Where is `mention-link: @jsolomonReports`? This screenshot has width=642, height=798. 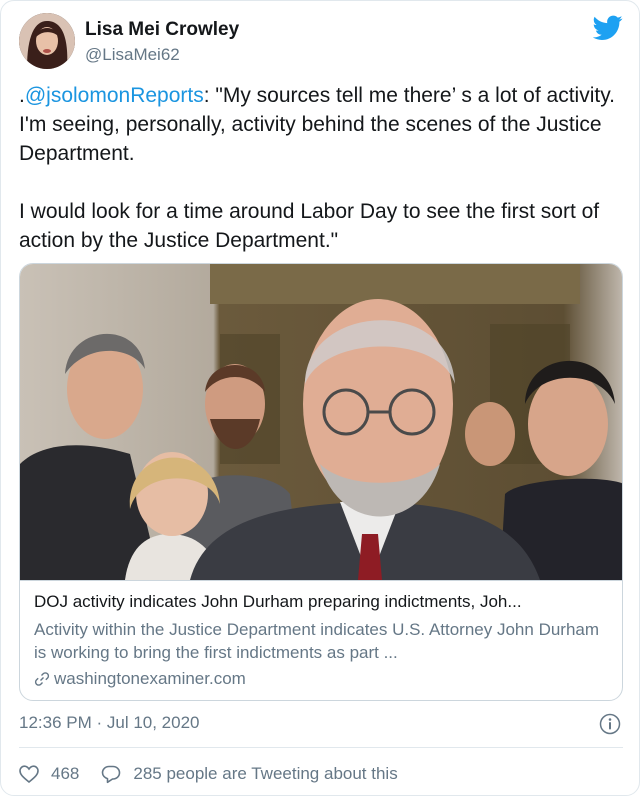
mention-link: @jsolomonReports is located at coordinates (114, 95).